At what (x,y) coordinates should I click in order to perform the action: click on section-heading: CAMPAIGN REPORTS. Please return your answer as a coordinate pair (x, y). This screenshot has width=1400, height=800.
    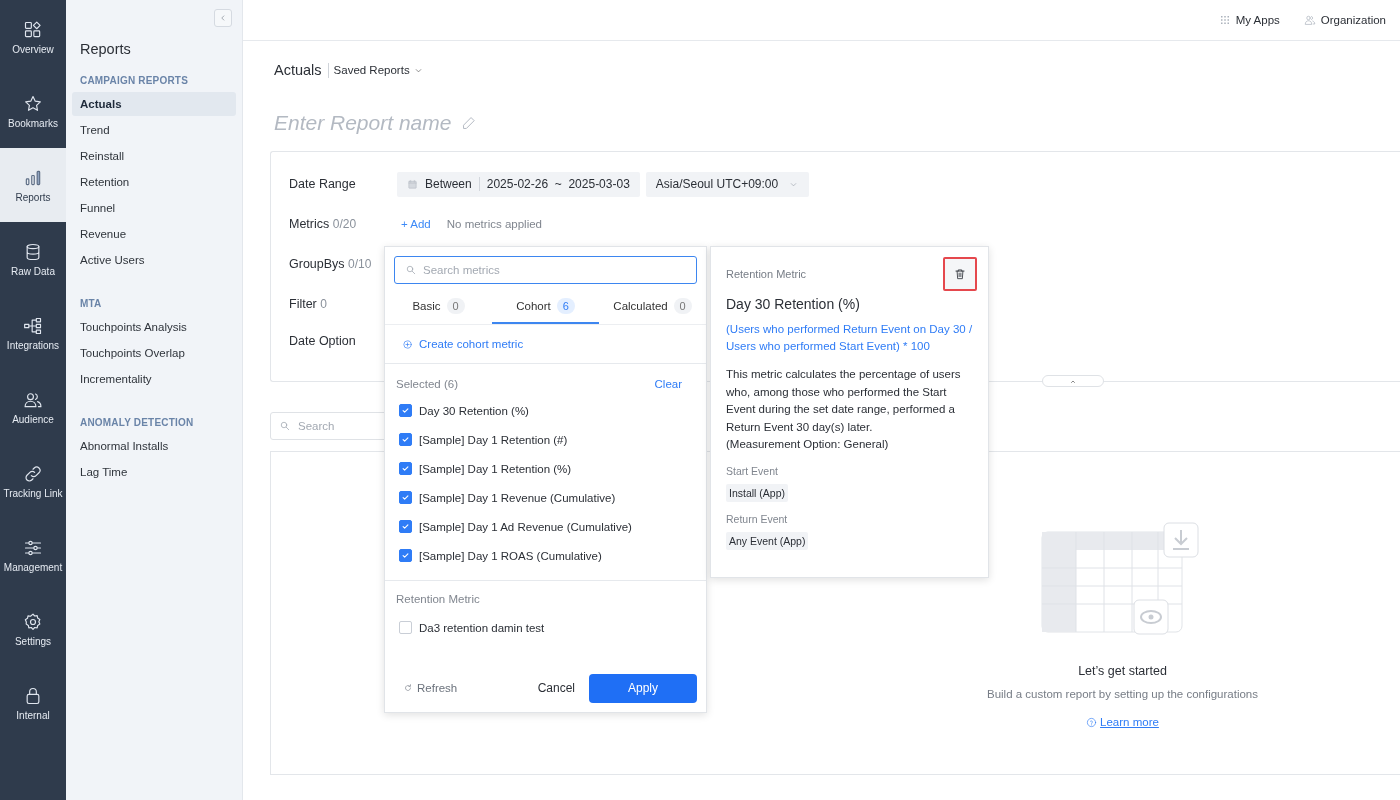
    Looking at the image, I should click on (134, 80).